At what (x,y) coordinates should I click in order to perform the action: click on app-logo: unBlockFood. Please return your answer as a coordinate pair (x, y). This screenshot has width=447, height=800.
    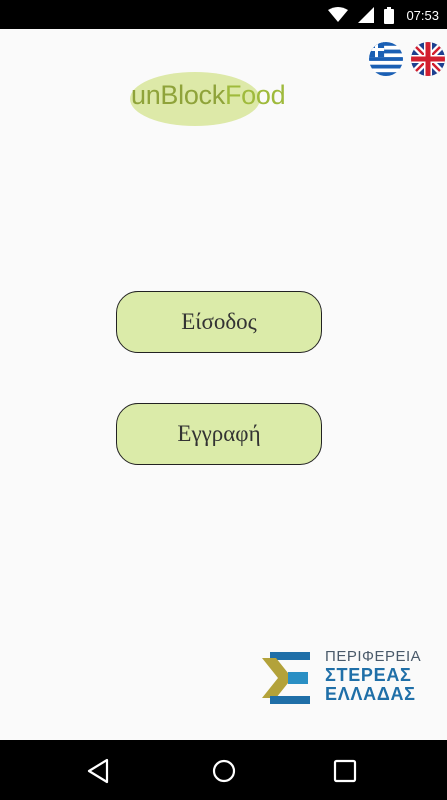
    Looking at the image, I should click on (215, 99).